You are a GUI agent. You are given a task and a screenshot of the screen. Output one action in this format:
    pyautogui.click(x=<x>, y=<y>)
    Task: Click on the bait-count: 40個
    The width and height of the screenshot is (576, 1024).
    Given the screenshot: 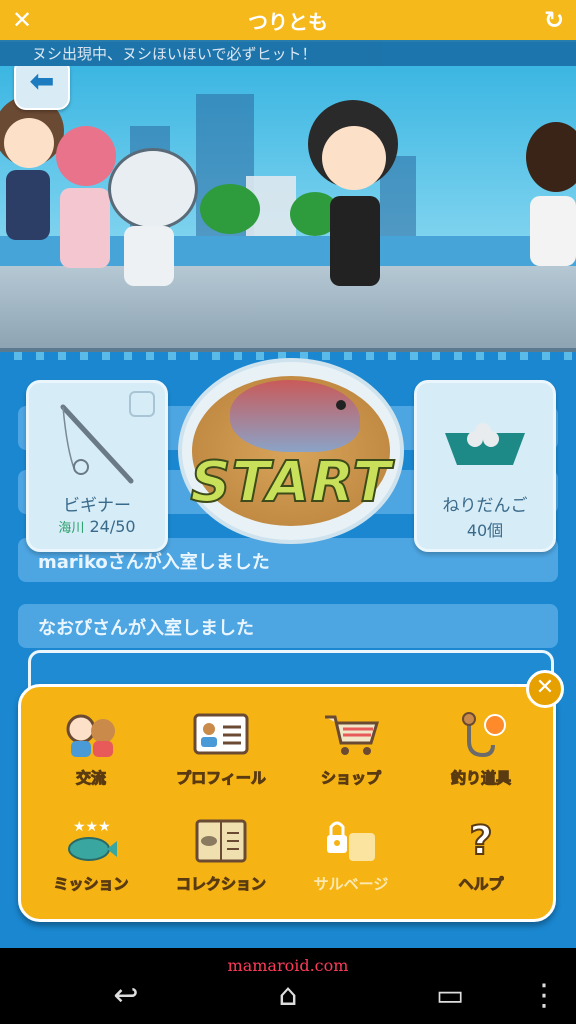 What is the action you would take?
    pyautogui.click(x=485, y=530)
    